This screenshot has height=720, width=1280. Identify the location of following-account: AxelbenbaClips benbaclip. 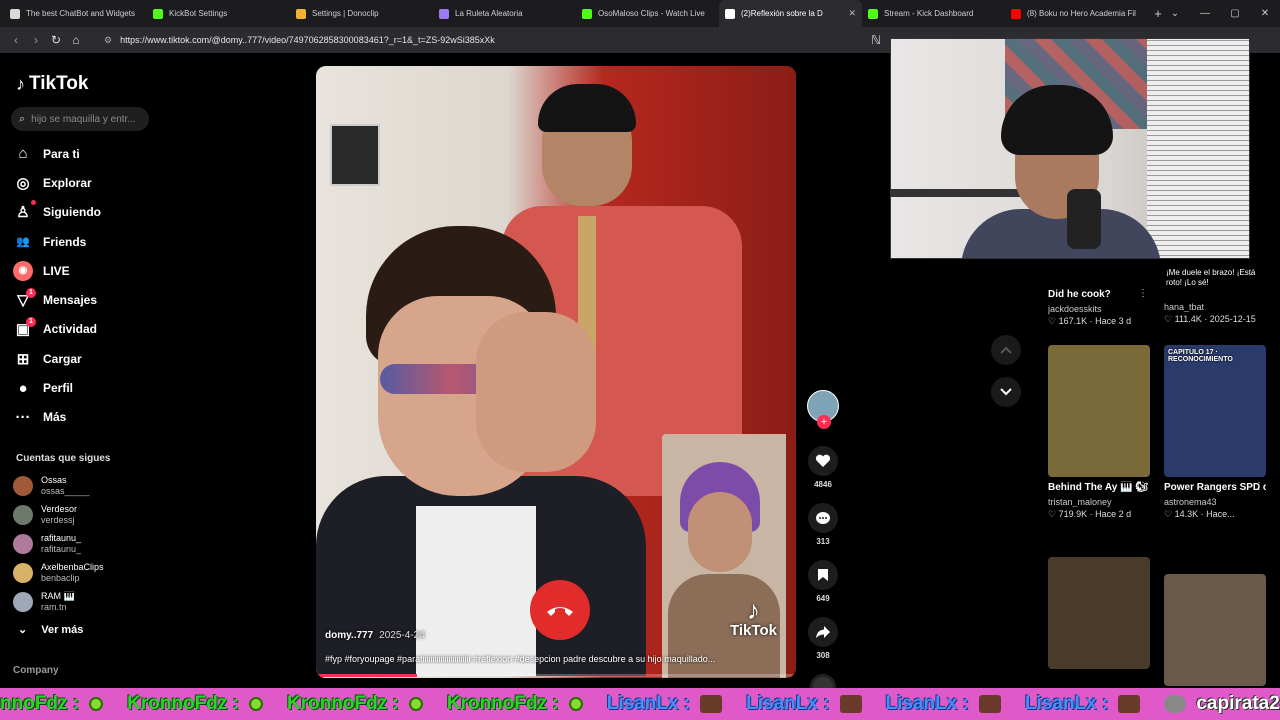
(58, 572).